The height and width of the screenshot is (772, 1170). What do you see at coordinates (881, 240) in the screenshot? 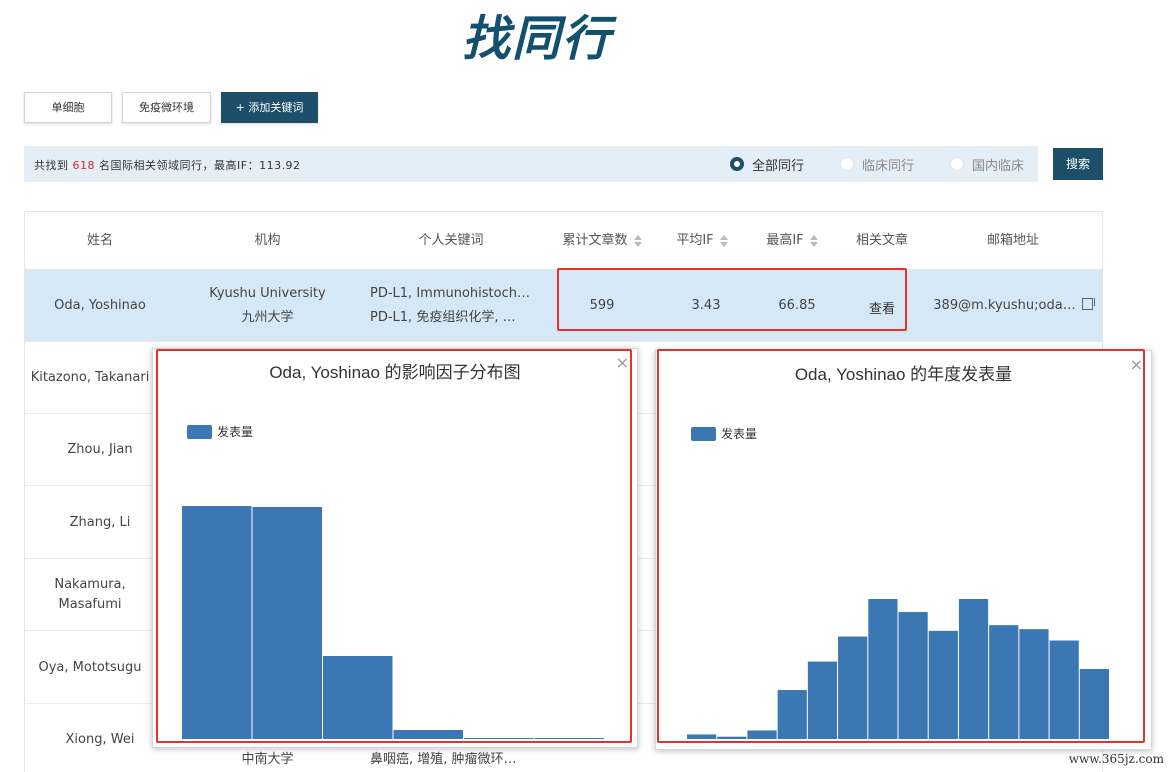
I see `header-related: 相关文章` at bounding box center [881, 240].